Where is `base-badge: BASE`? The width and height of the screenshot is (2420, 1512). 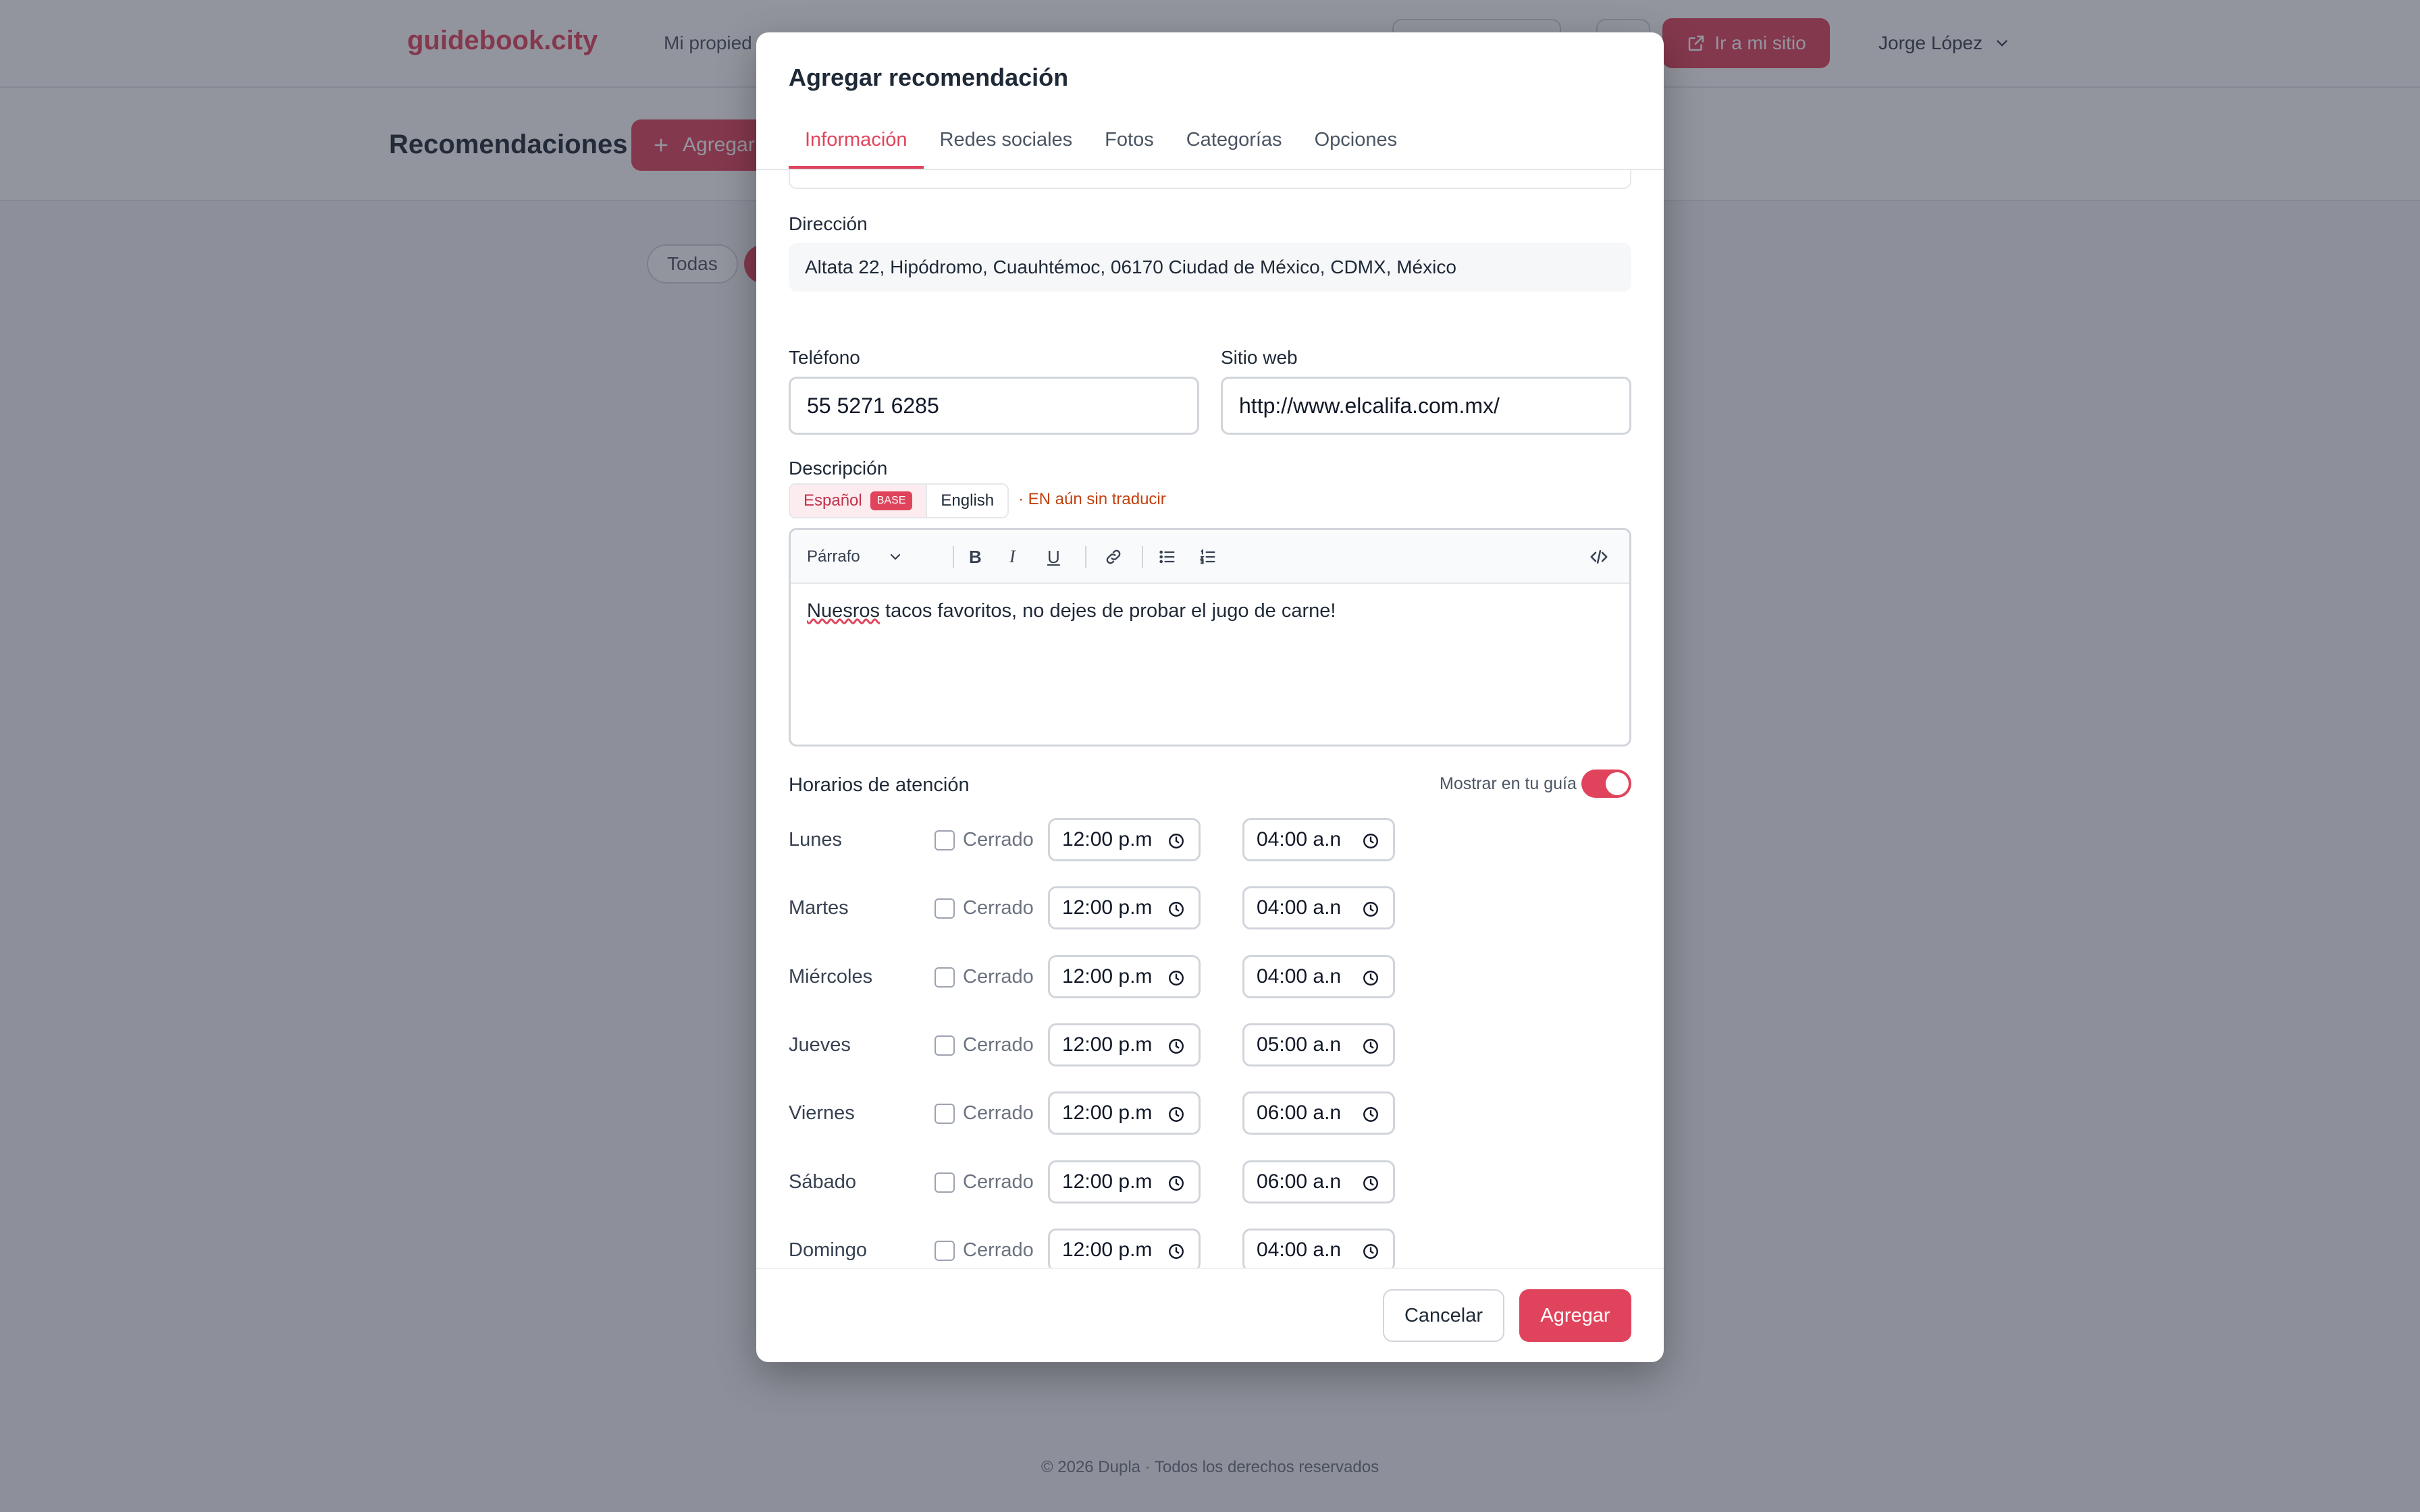 base-badge: BASE is located at coordinates (891, 500).